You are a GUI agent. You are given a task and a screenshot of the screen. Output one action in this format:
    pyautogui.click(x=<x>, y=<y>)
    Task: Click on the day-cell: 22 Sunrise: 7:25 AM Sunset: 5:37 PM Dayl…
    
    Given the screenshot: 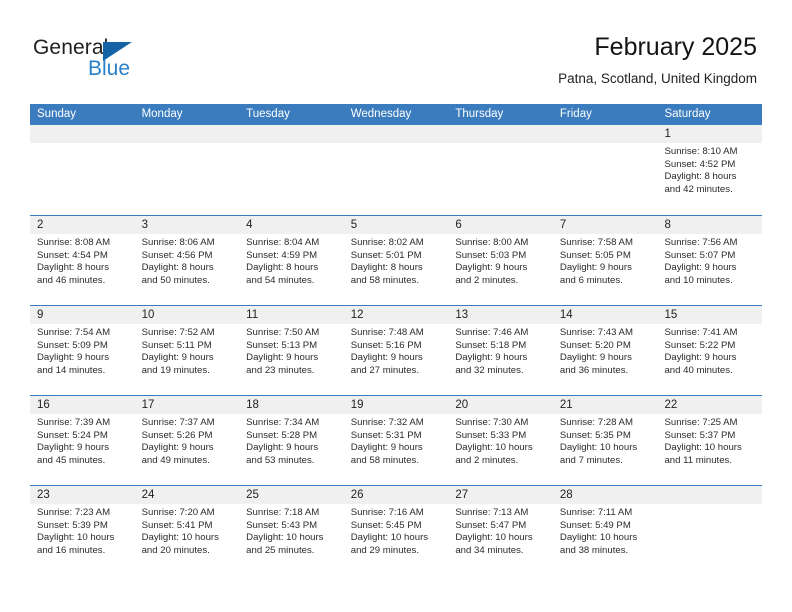 What is the action you would take?
    pyautogui.click(x=710, y=440)
    